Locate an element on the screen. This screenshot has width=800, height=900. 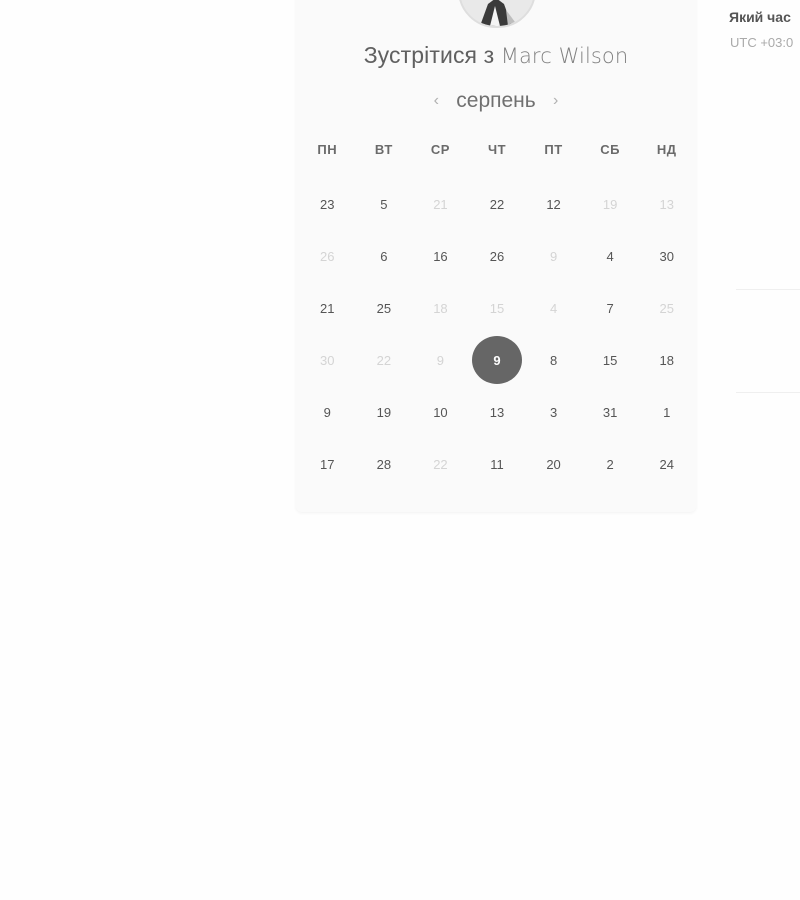
calendar-day: 10 is located at coordinates (440, 412).